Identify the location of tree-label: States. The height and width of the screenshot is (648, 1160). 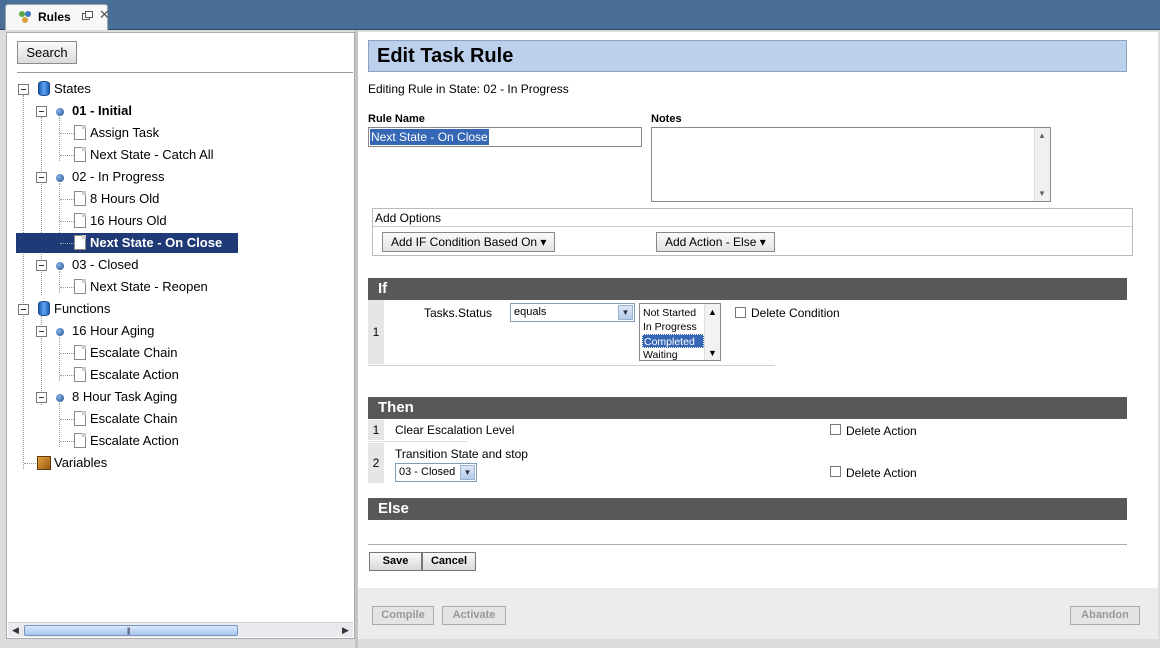
(72, 88).